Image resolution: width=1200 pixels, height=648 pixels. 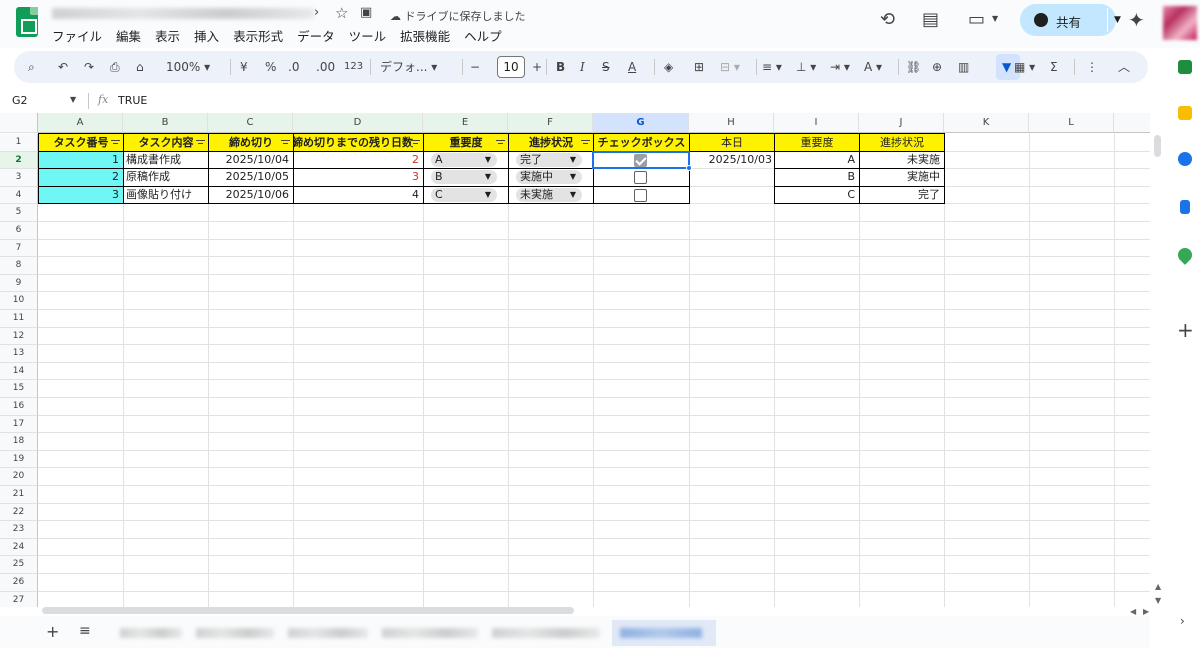 What do you see at coordinates (356, 177) in the screenshot?
I see `cell-remaining-days: 3` at bounding box center [356, 177].